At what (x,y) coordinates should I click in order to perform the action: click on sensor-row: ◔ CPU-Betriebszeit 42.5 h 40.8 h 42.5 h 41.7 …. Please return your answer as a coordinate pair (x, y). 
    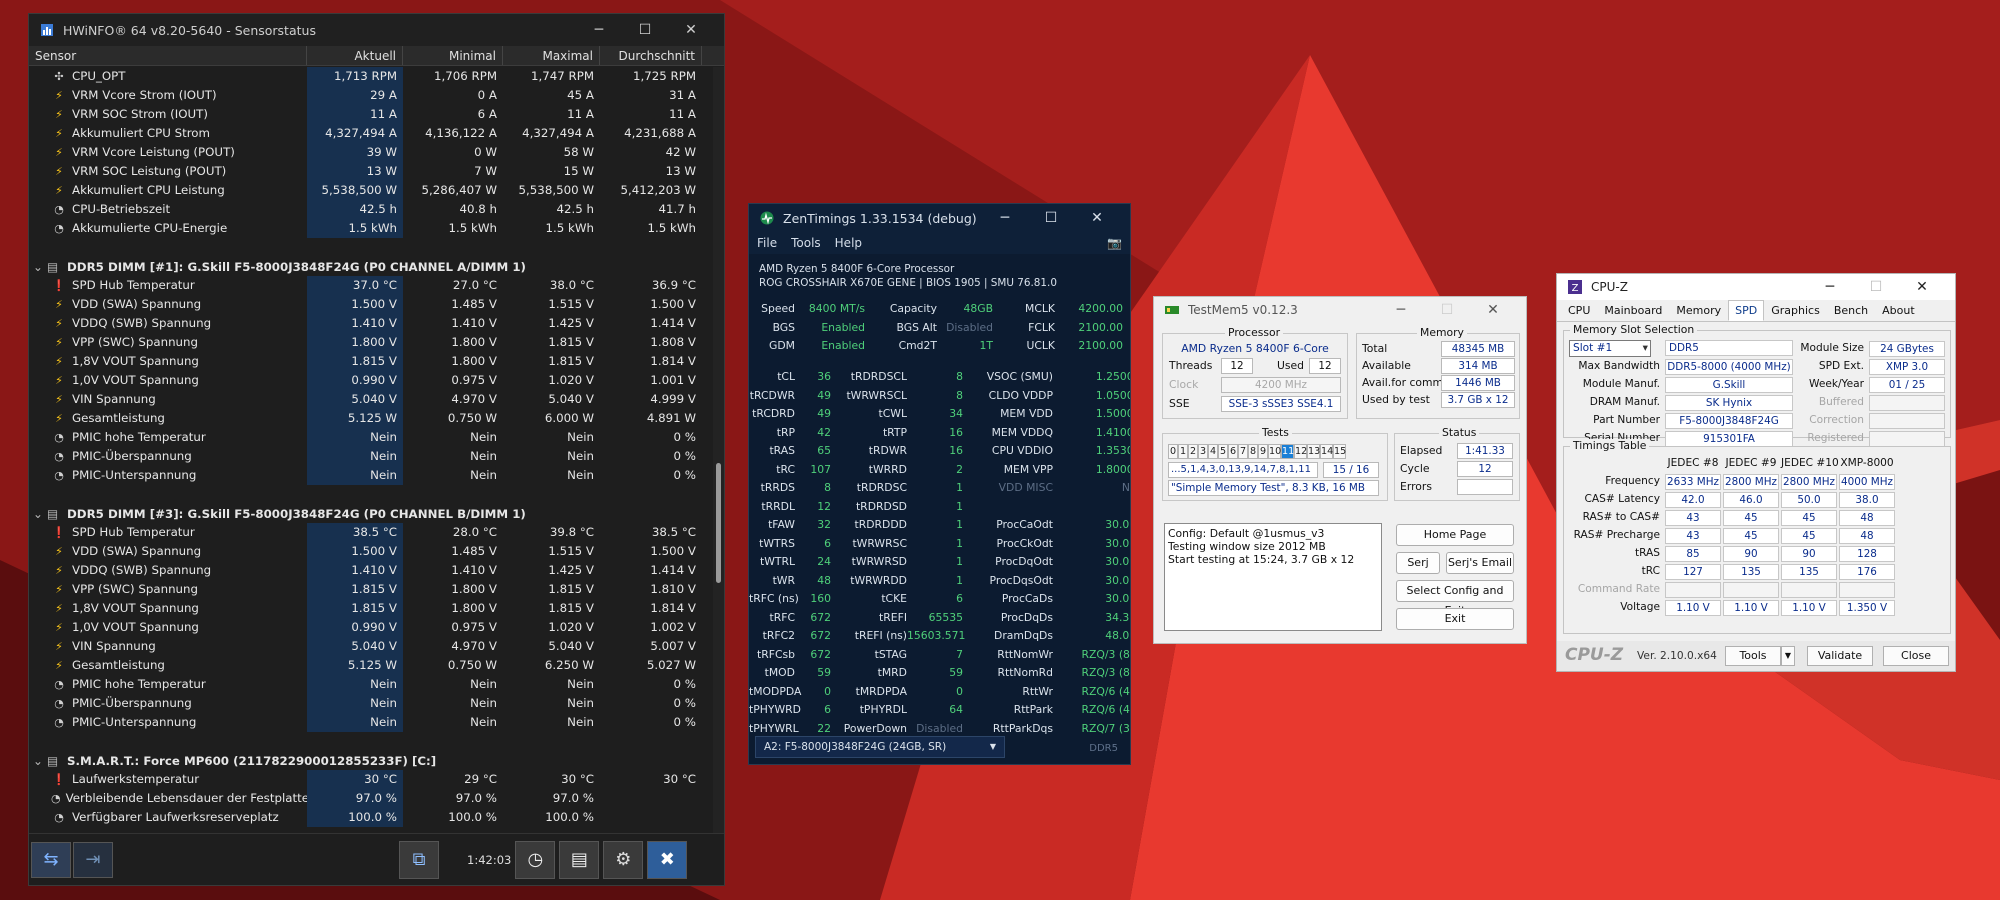
    Looking at the image, I should click on (370, 209).